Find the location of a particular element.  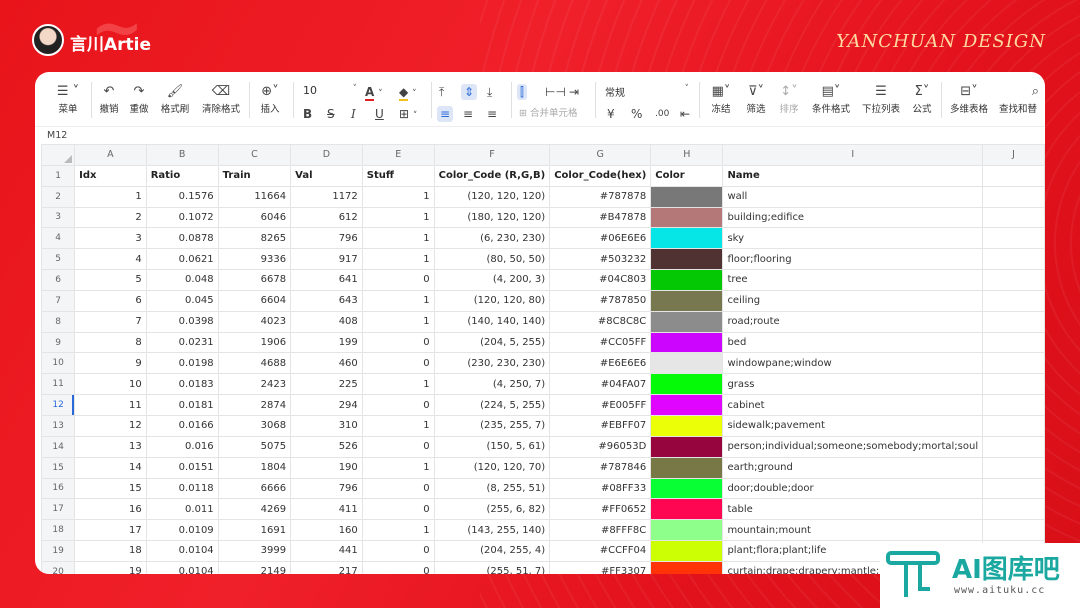

cell-rgb: (120, 120, 80) is located at coordinates (492, 300).